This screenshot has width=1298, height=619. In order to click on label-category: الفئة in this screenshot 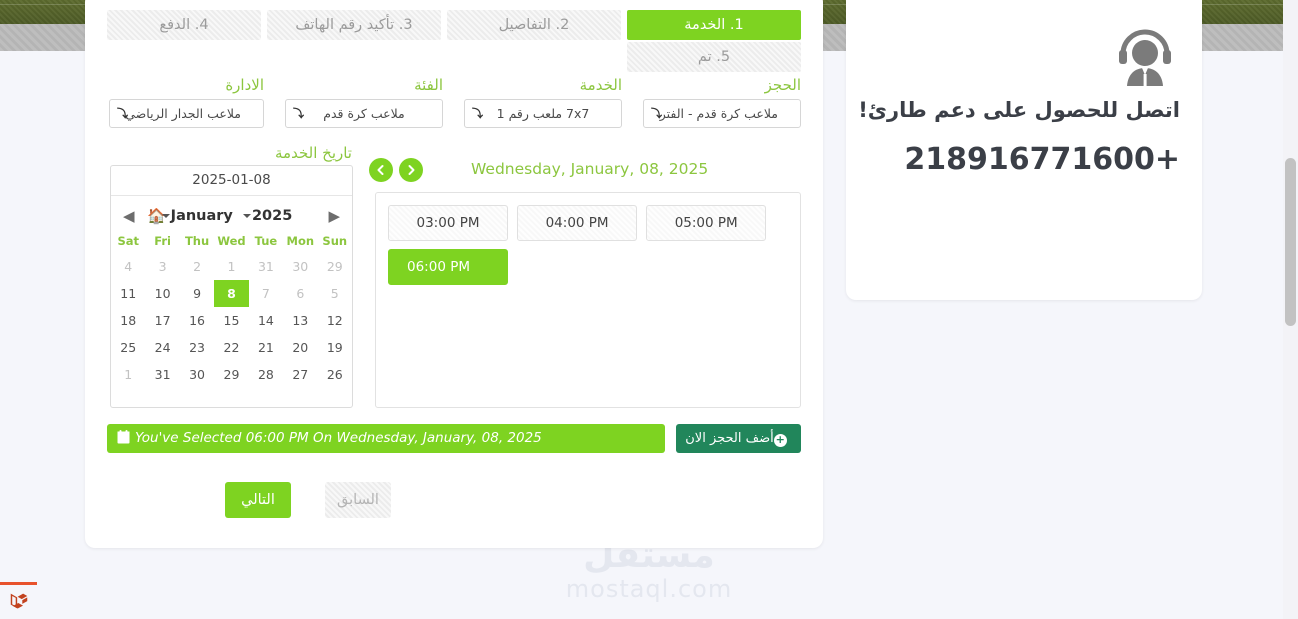, I will do `click(428, 85)`.